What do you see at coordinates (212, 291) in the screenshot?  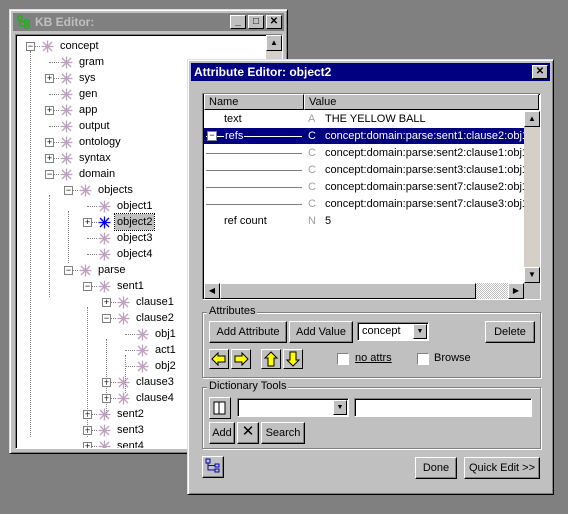 I see `list-scroll-left-button: ◀` at bounding box center [212, 291].